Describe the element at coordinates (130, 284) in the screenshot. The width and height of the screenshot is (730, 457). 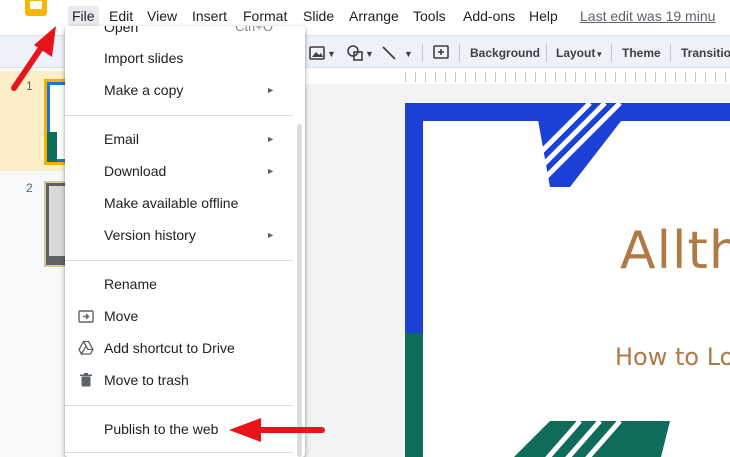
I see `menu-item-label: Rename` at that location.